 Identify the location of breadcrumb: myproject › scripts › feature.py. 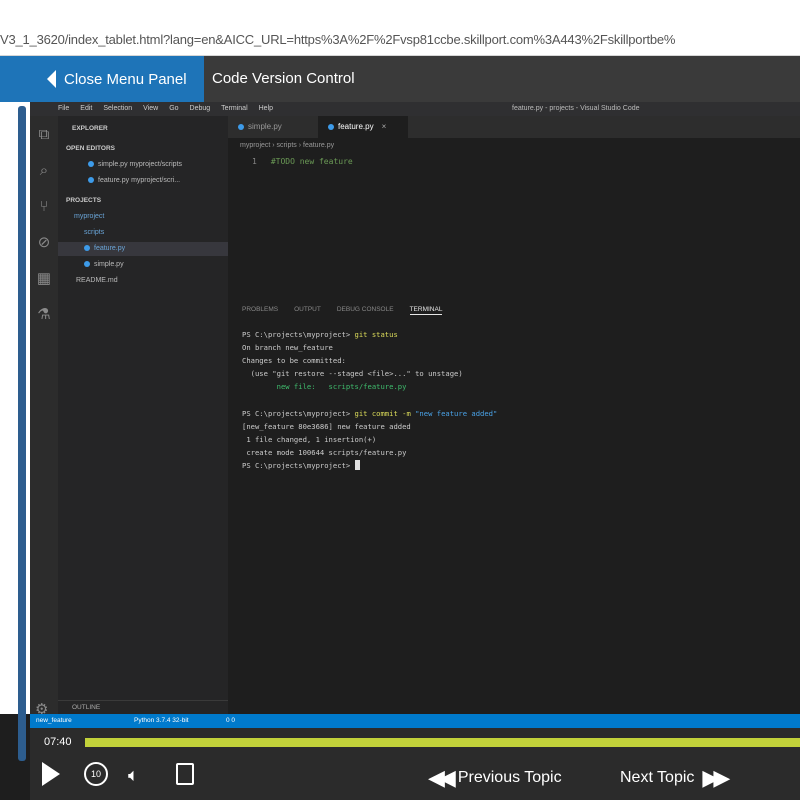
(287, 145).